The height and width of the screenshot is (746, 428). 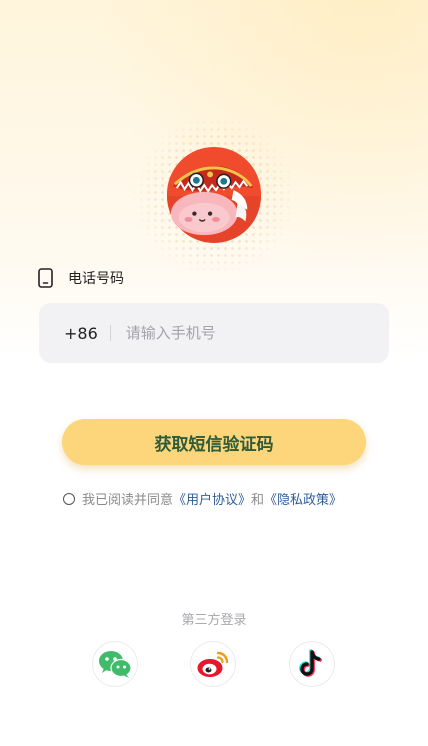 I want to click on agreement-prefix: 我已阅读并同意, so click(x=128, y=500).